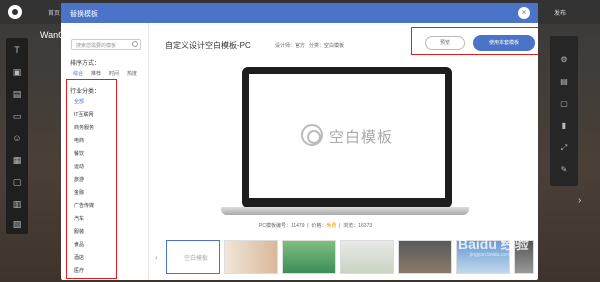 The image size is (600, 282). I want to click on category-item-finance: 金融, so click(79, 192).